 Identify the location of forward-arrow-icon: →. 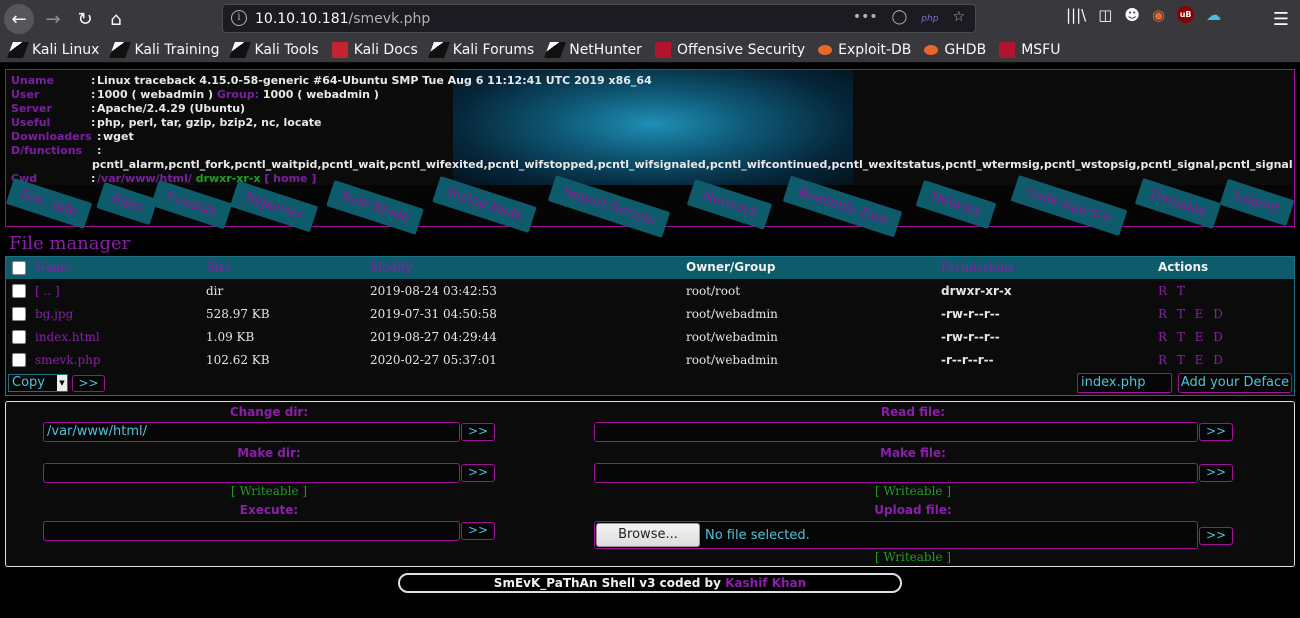
(53, 19).